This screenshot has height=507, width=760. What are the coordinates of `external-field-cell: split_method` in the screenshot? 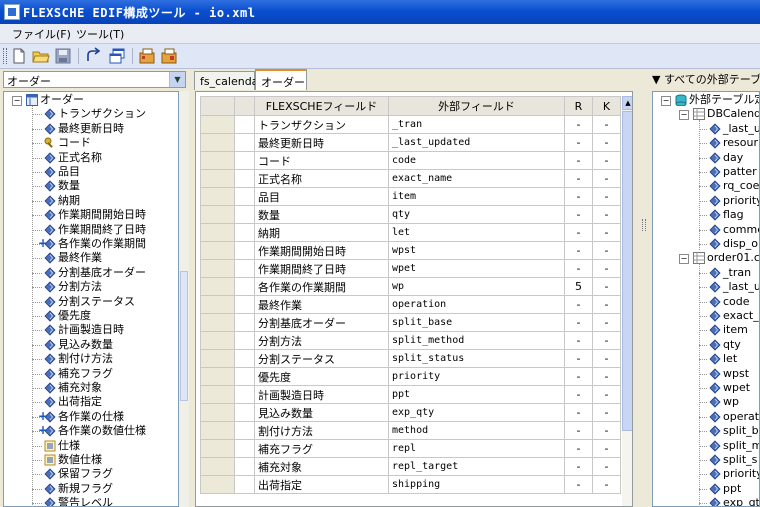 It's located at (476, 340).